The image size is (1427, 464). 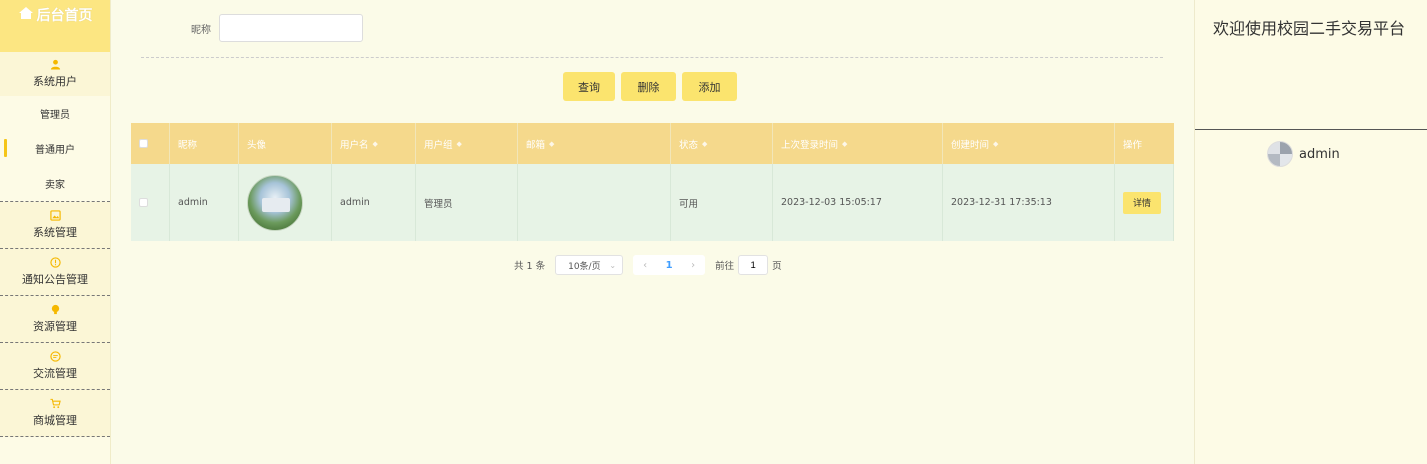 I want to click on delete-button: 删除, so click(x=648, y=86).